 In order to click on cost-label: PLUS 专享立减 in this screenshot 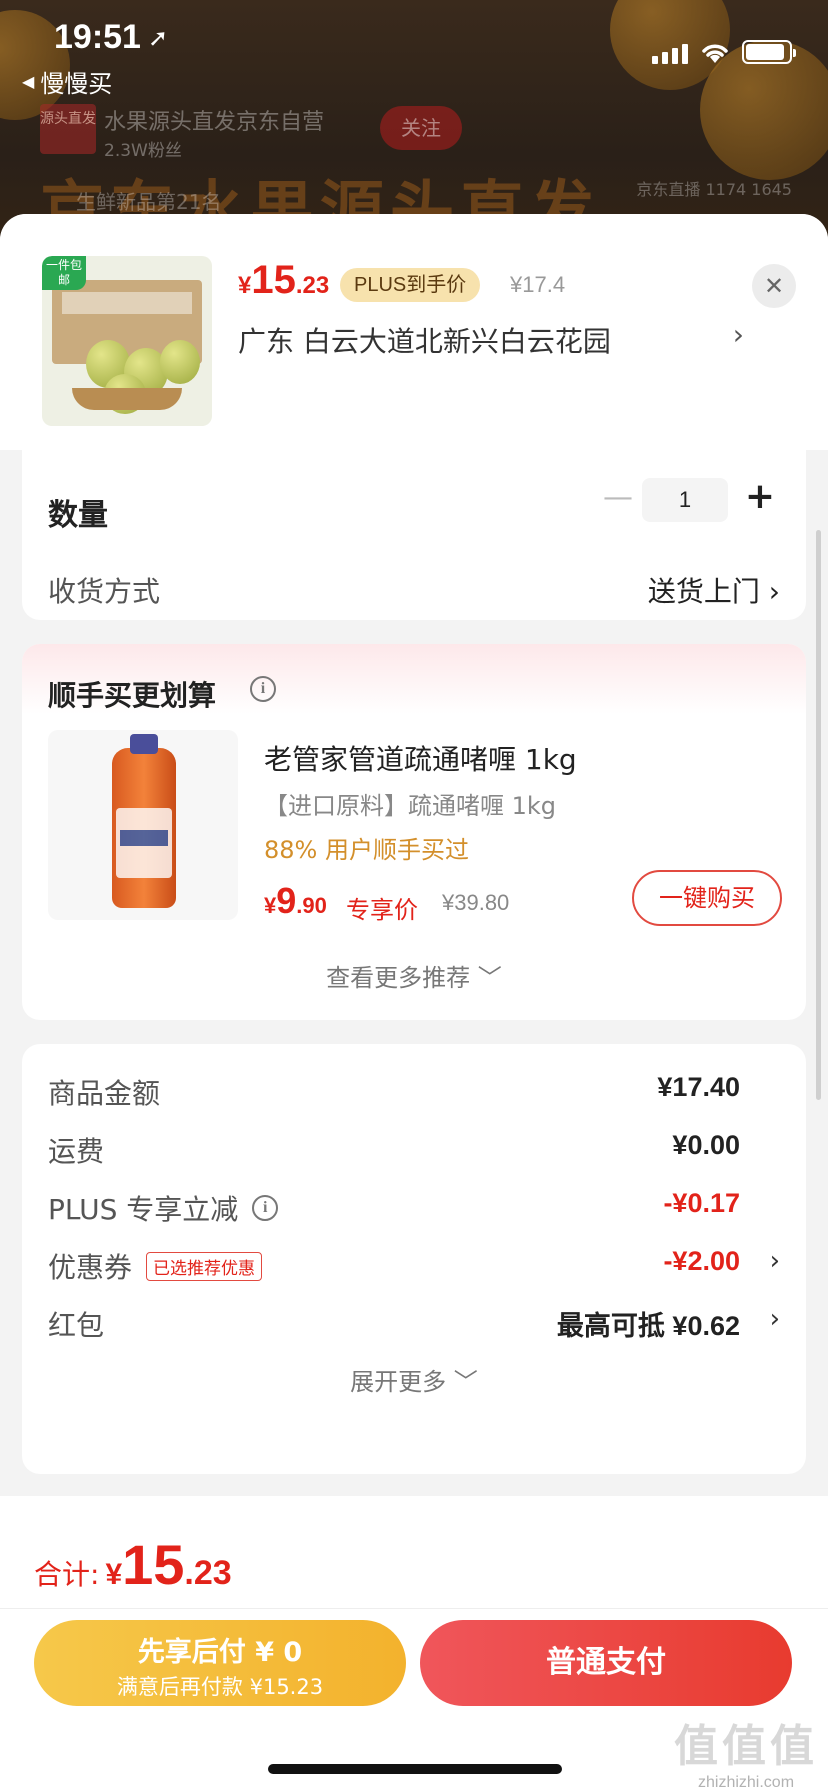, I will do `click(143, 1209)`.